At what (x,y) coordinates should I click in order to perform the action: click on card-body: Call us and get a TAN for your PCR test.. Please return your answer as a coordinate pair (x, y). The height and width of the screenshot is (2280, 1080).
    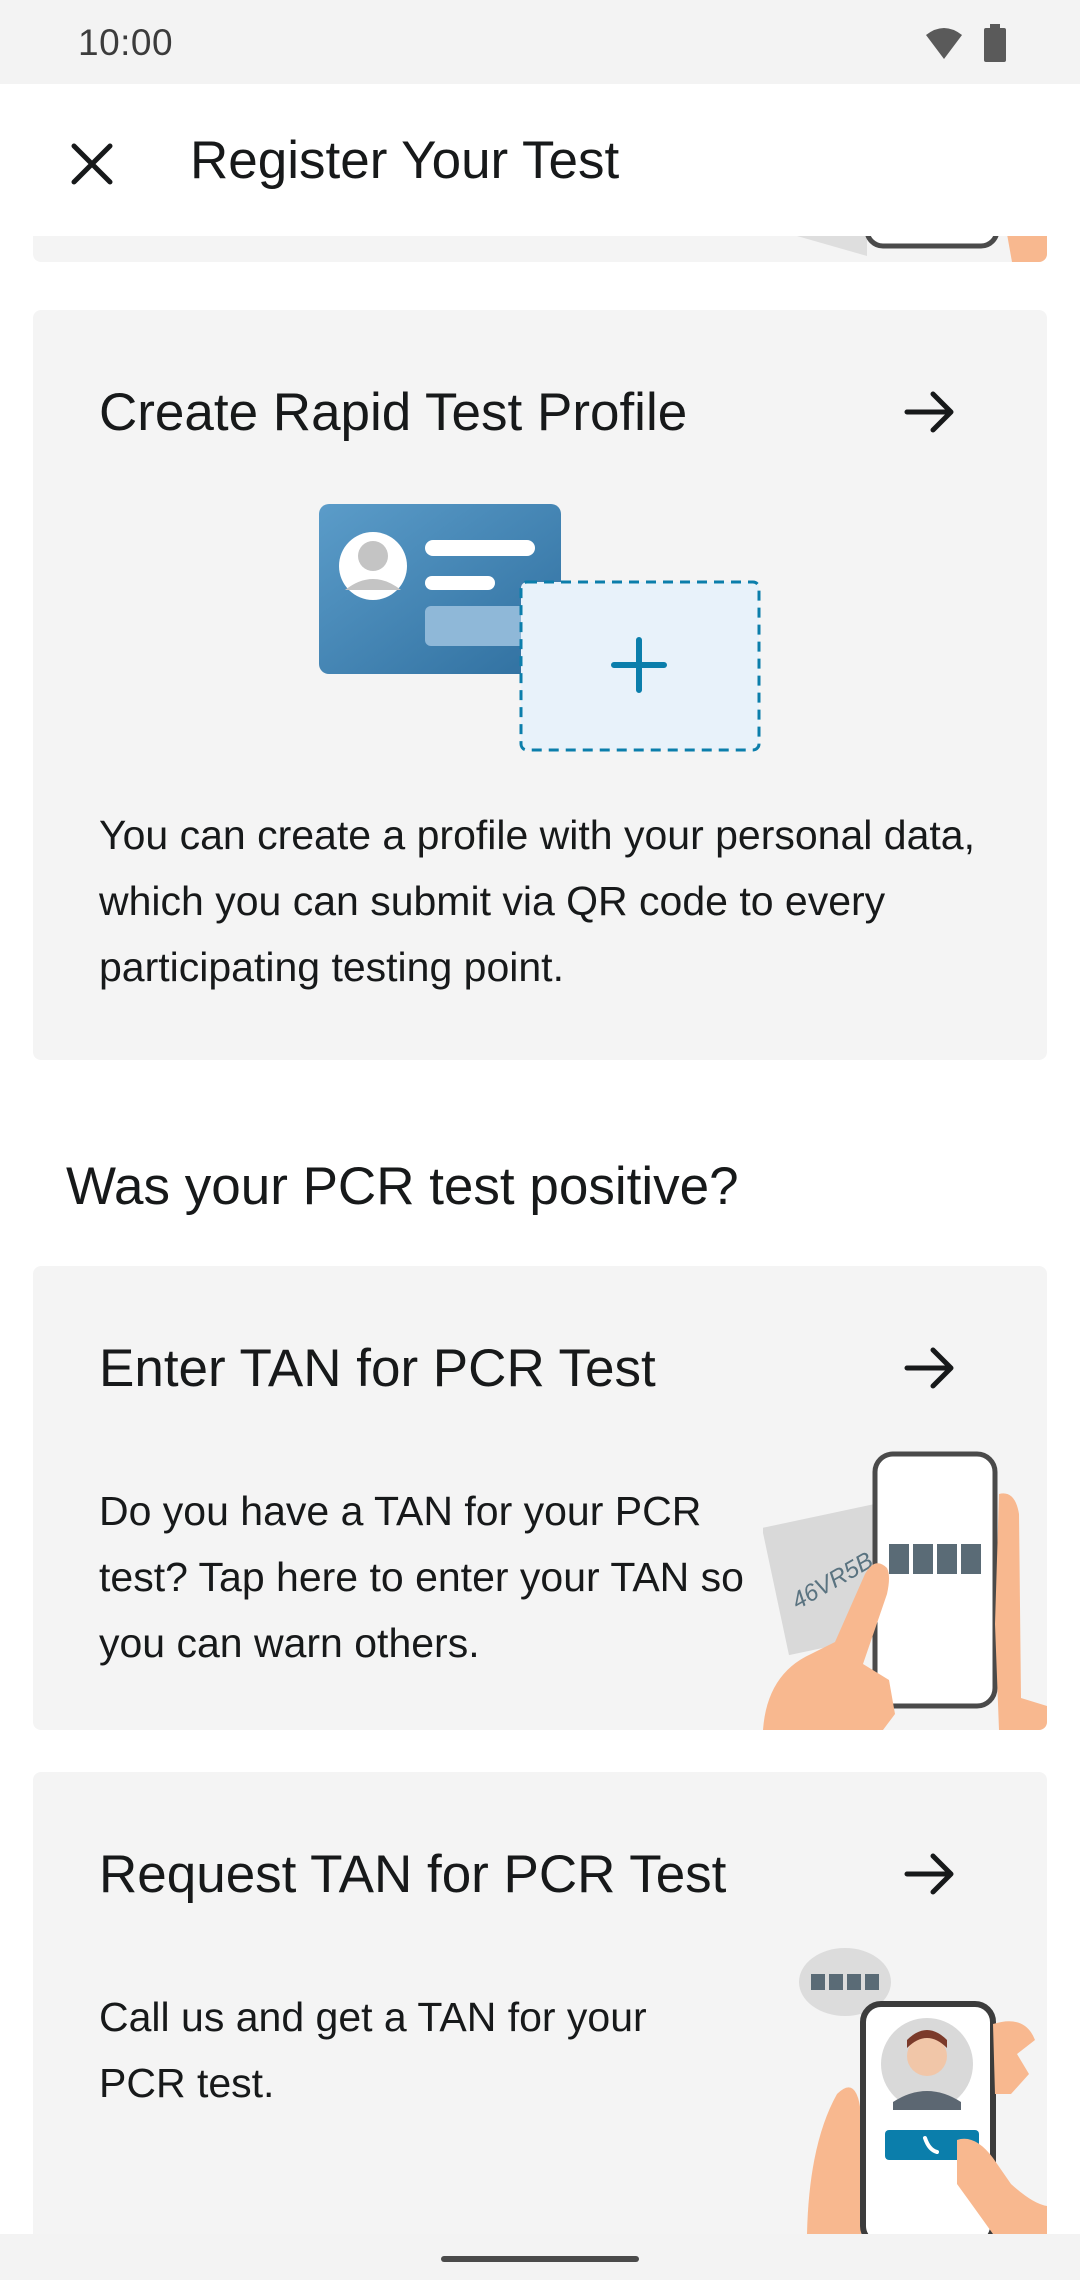
    Looking at the image, I should click on (373, 2050).